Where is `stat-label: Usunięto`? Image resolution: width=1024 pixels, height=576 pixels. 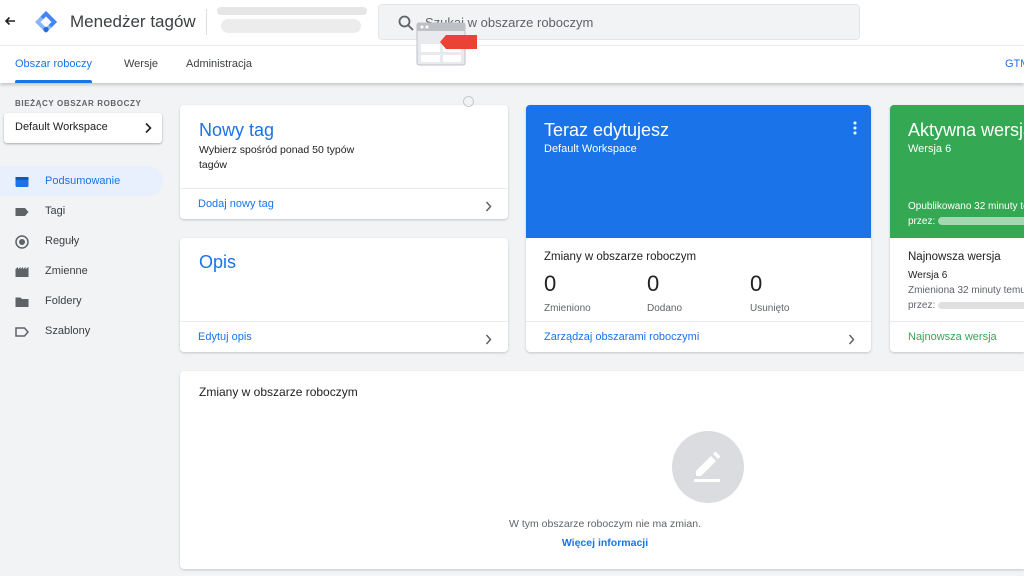 stat-label: Usunięto is located at coordinates (770, 308).